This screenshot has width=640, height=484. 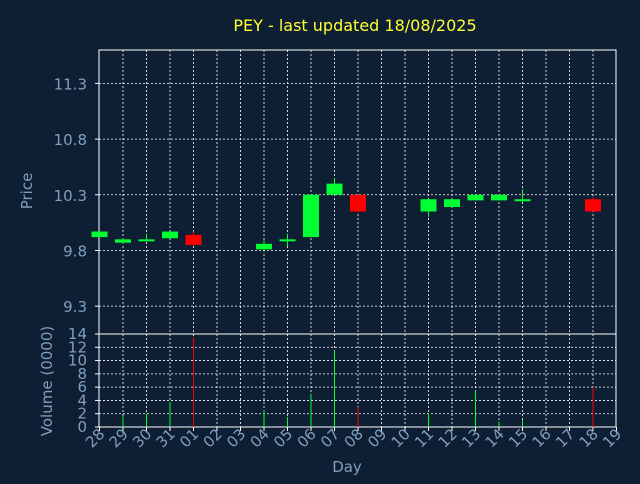 I want to click on x-tick-label: 04, so click(x=260, y=438).